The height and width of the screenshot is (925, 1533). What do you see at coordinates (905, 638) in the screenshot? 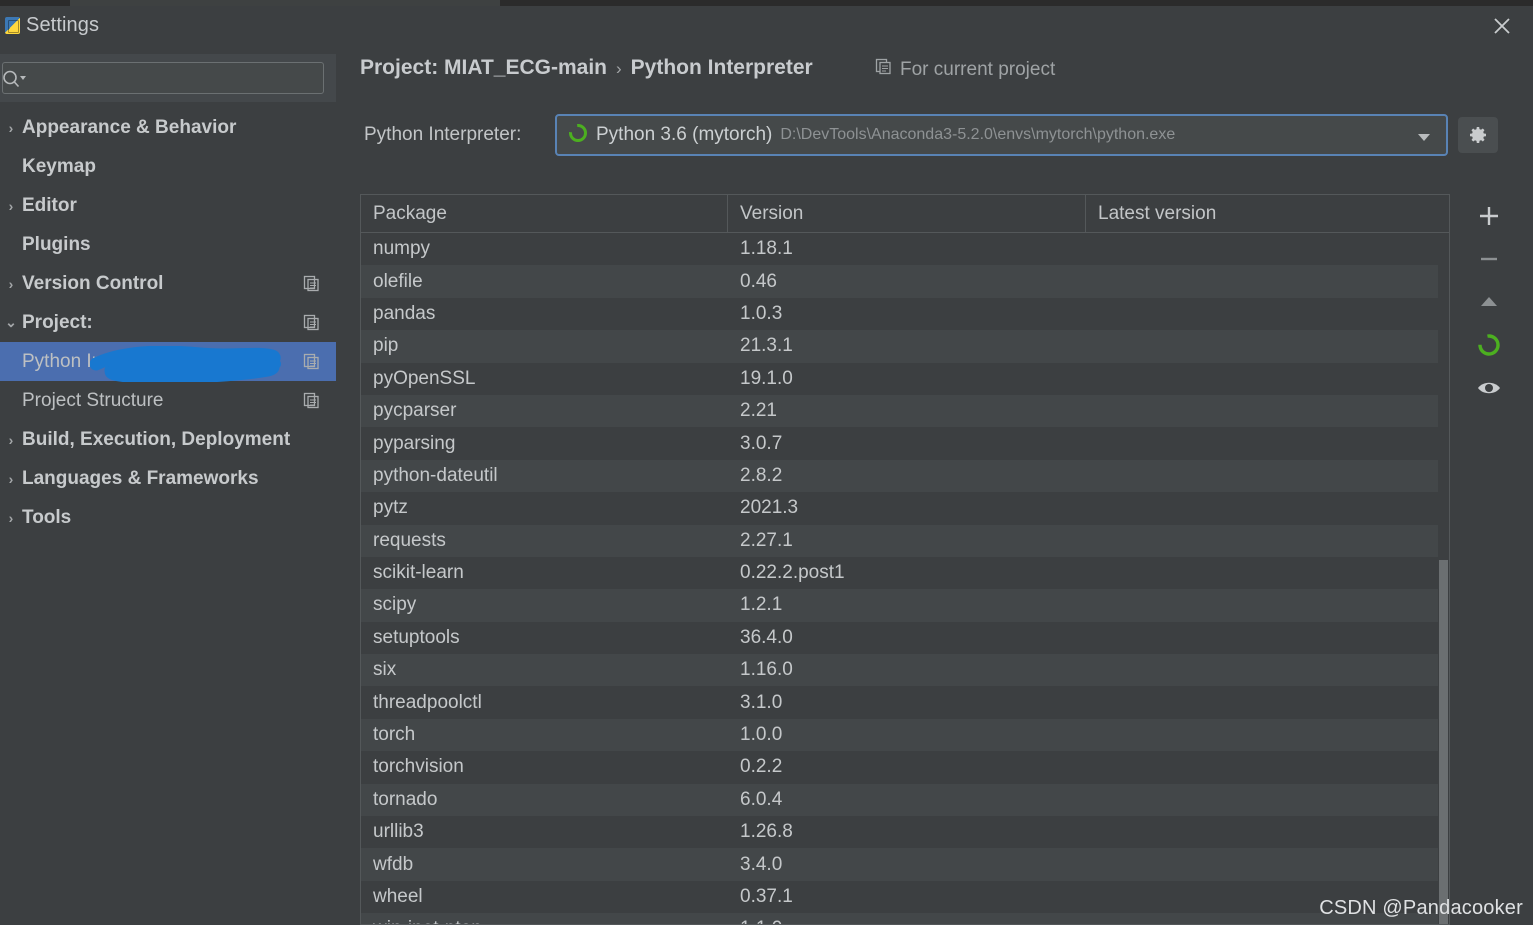
I see `table-row: setuptools 36.4.0` at bounding box center [905, 638].